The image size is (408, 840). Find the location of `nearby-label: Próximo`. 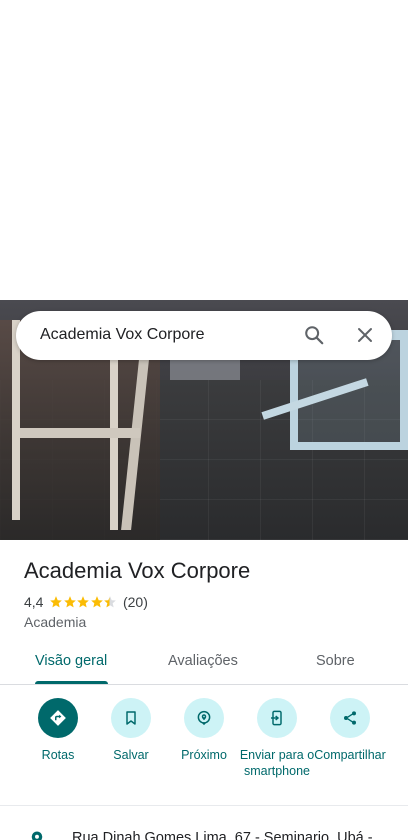

nearby-label: Próximo is located at coordinates (204, 755).